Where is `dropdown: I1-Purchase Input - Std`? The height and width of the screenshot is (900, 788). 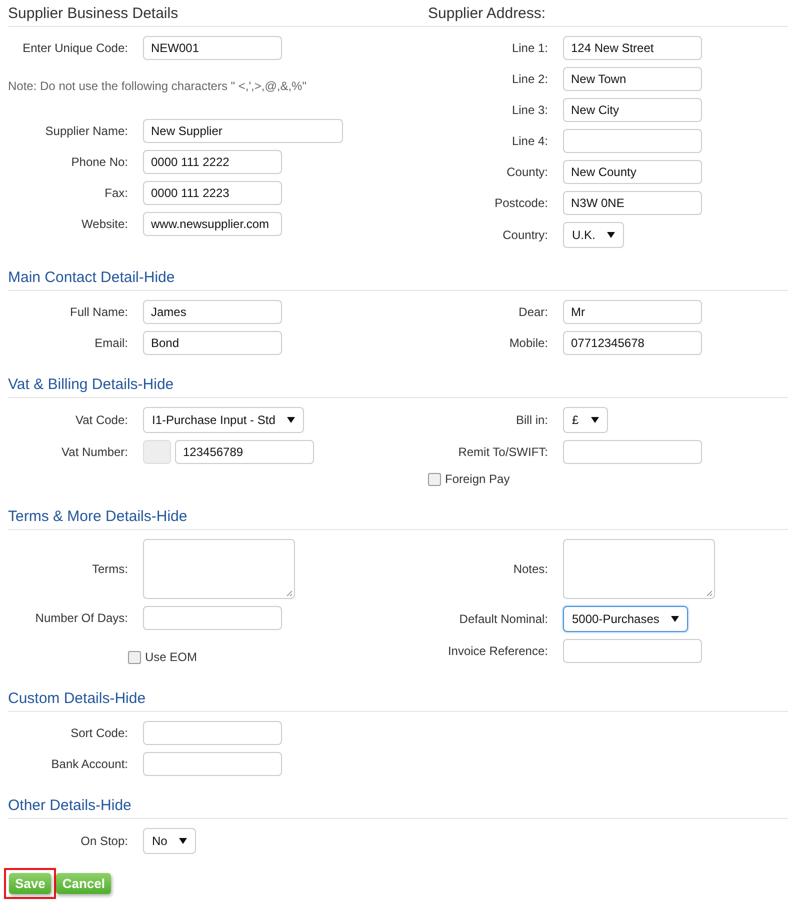
dropdown: I1-Purchase Input - Std is located at coordinates (223, 420).